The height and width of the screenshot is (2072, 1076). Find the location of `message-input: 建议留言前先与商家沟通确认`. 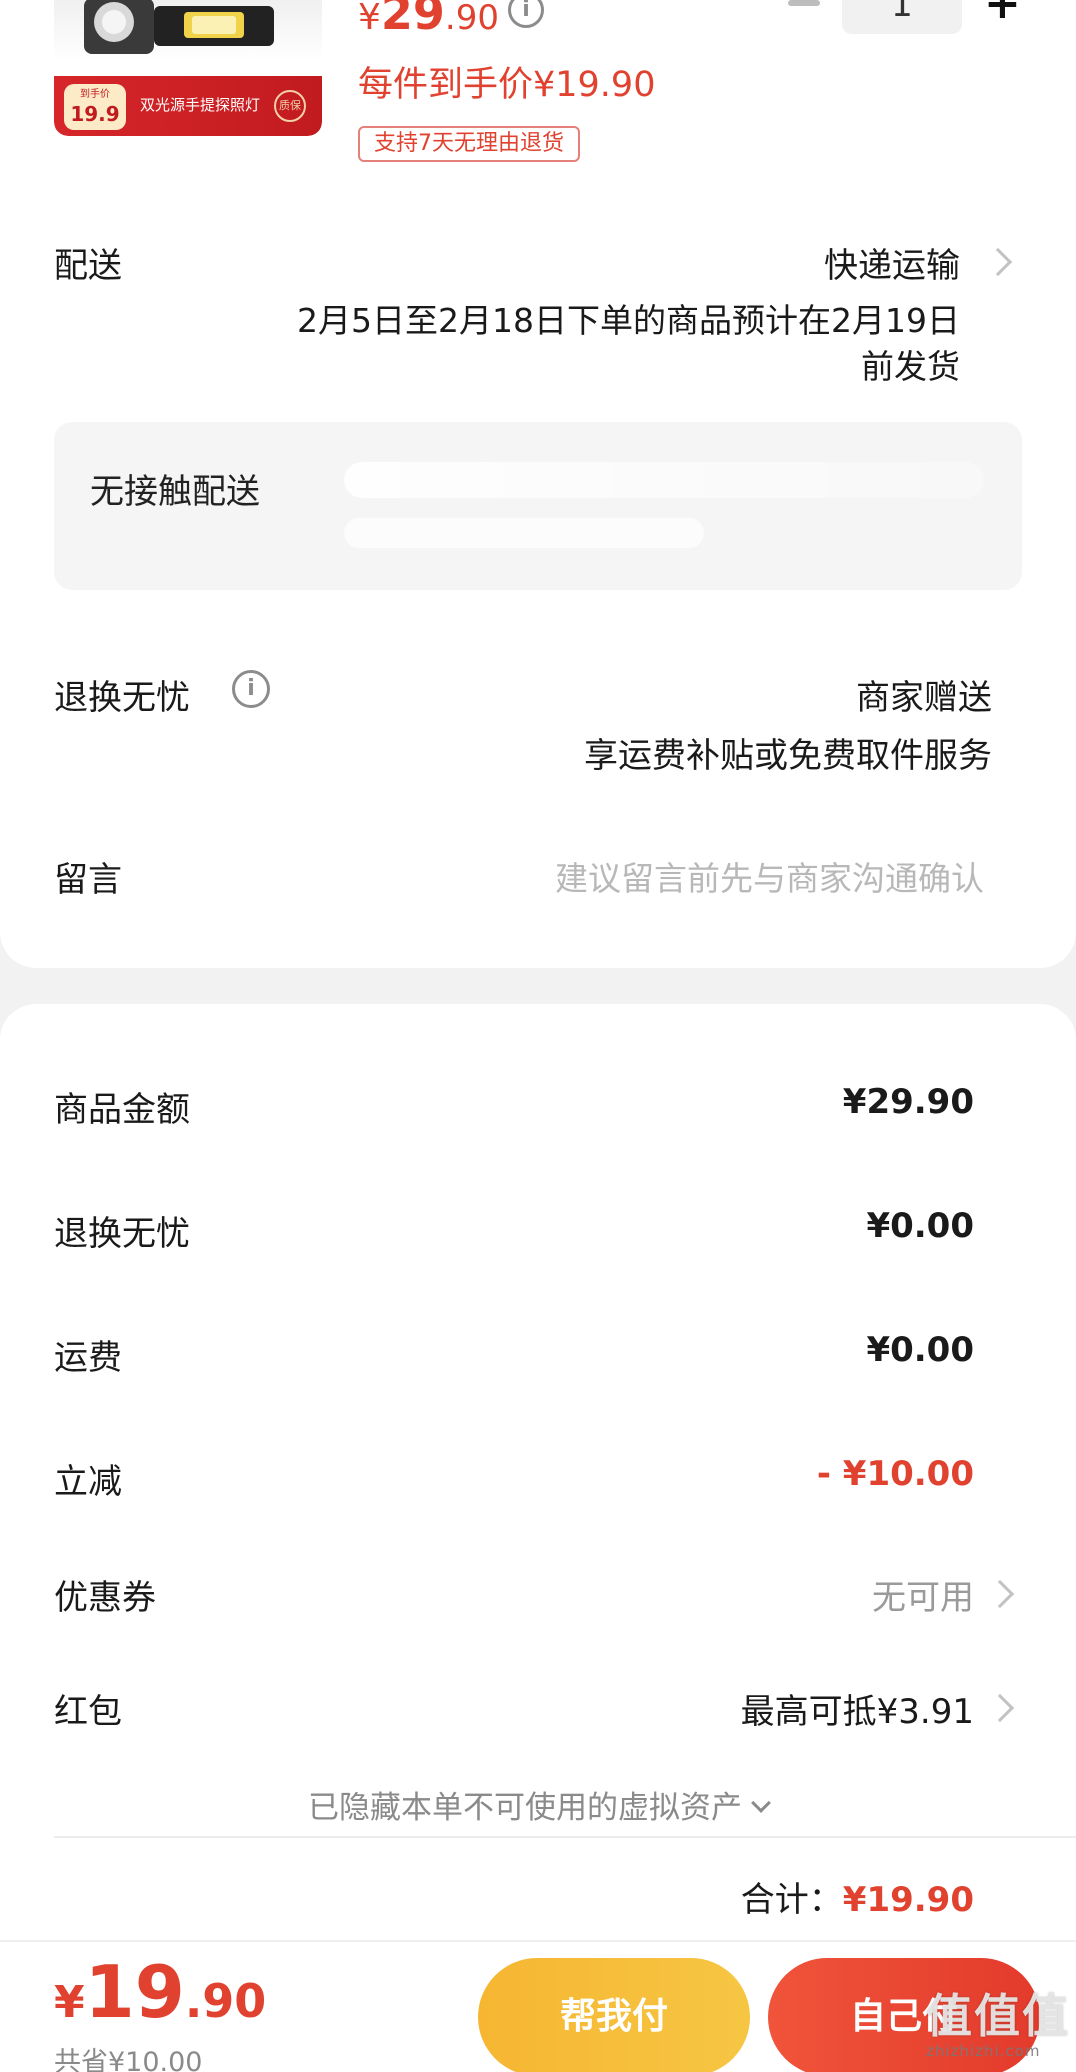

message-input: 建议留言前先与商家沟通确认 is located at coordinates (769, 876).